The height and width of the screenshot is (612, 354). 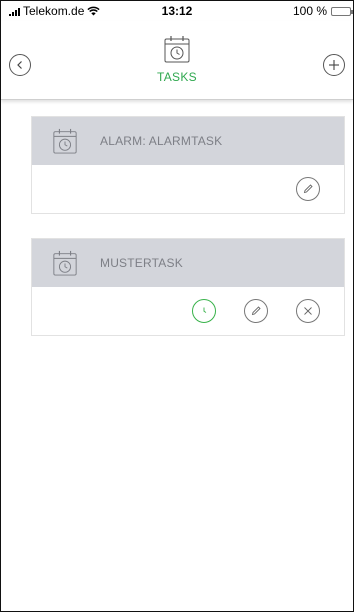 I want to click on task-card-header: ALARM: ALARMTASK, so click(x=188, y=141).